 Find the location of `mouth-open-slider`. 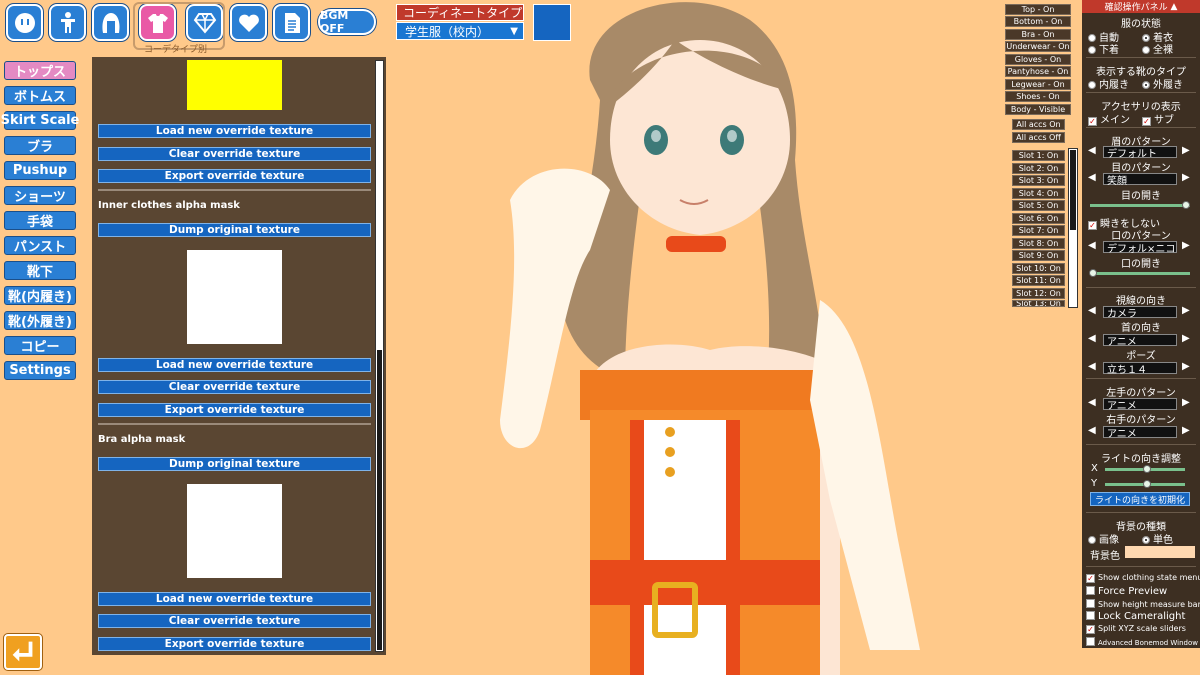

mouth-open-slider is located at coordinates (1140, 273).